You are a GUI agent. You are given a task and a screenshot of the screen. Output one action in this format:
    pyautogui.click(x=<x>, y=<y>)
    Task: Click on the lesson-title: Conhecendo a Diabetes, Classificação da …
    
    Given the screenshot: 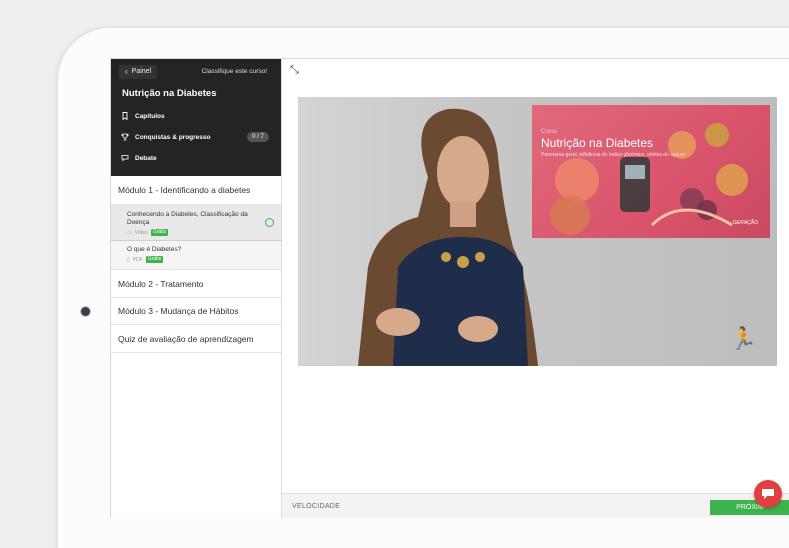 What is the action you would take?
    pyautogui.click(x=187, y=218)
    